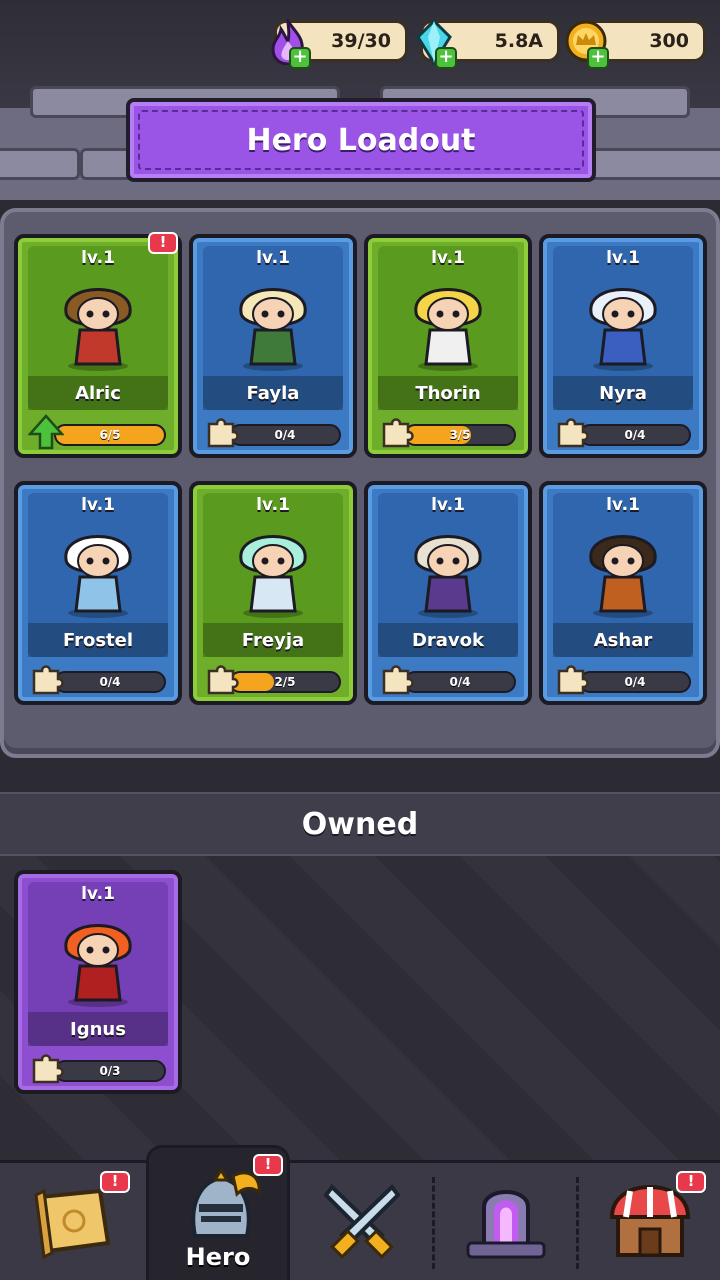 The height and width of the screenshot is (1280, 720). Describe the element at coordinates (623, 567) in the screenshot. I see `hero-portrait-ashar` at that location.